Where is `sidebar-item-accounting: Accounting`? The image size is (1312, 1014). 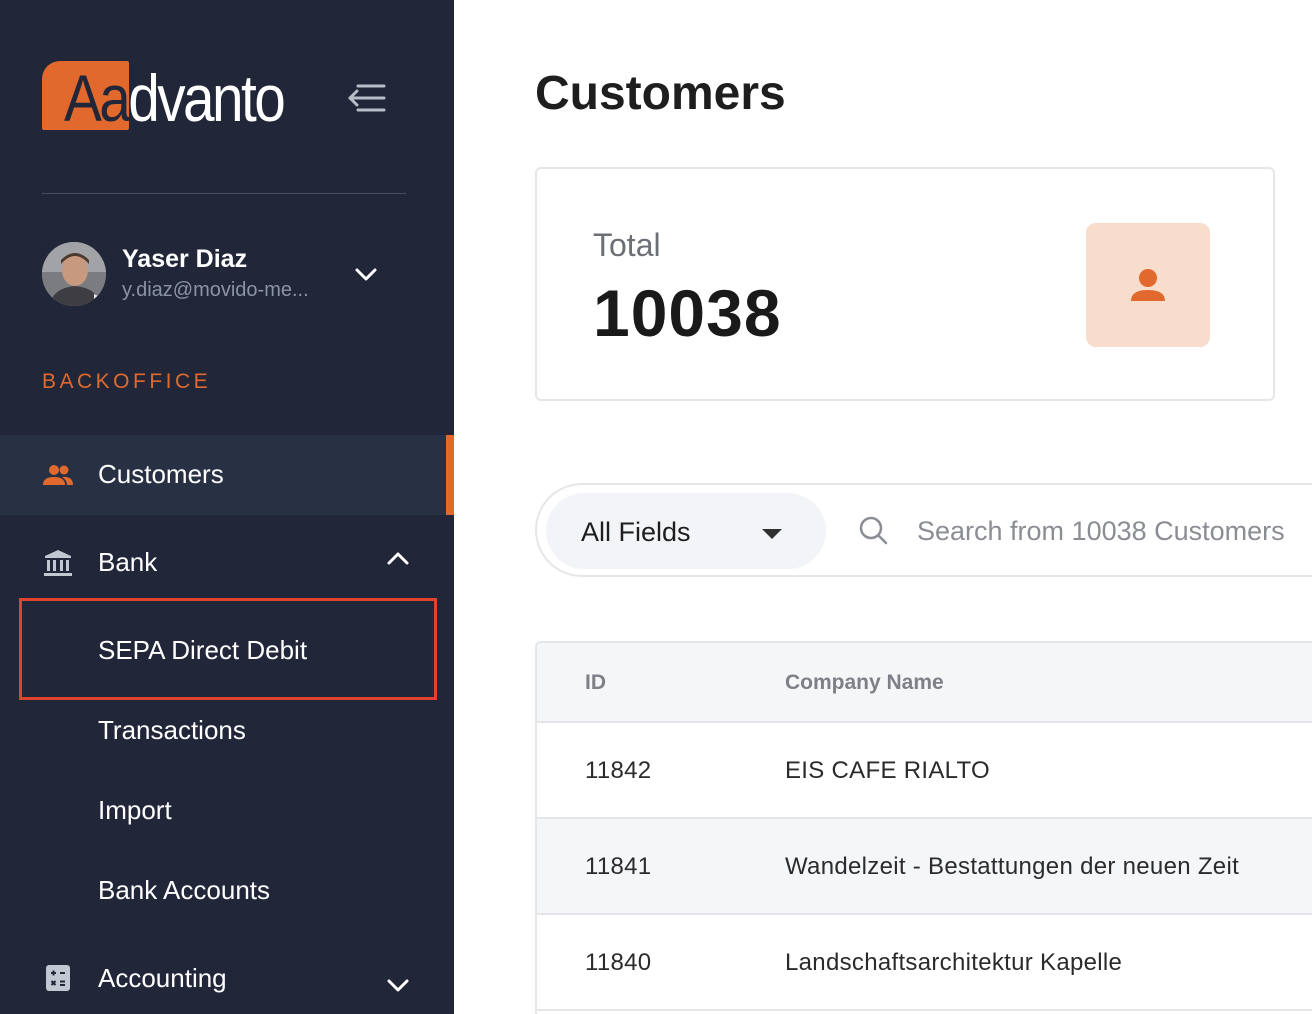
sidebar-item-accounting: Accounting is located at coordinates (227, 976).